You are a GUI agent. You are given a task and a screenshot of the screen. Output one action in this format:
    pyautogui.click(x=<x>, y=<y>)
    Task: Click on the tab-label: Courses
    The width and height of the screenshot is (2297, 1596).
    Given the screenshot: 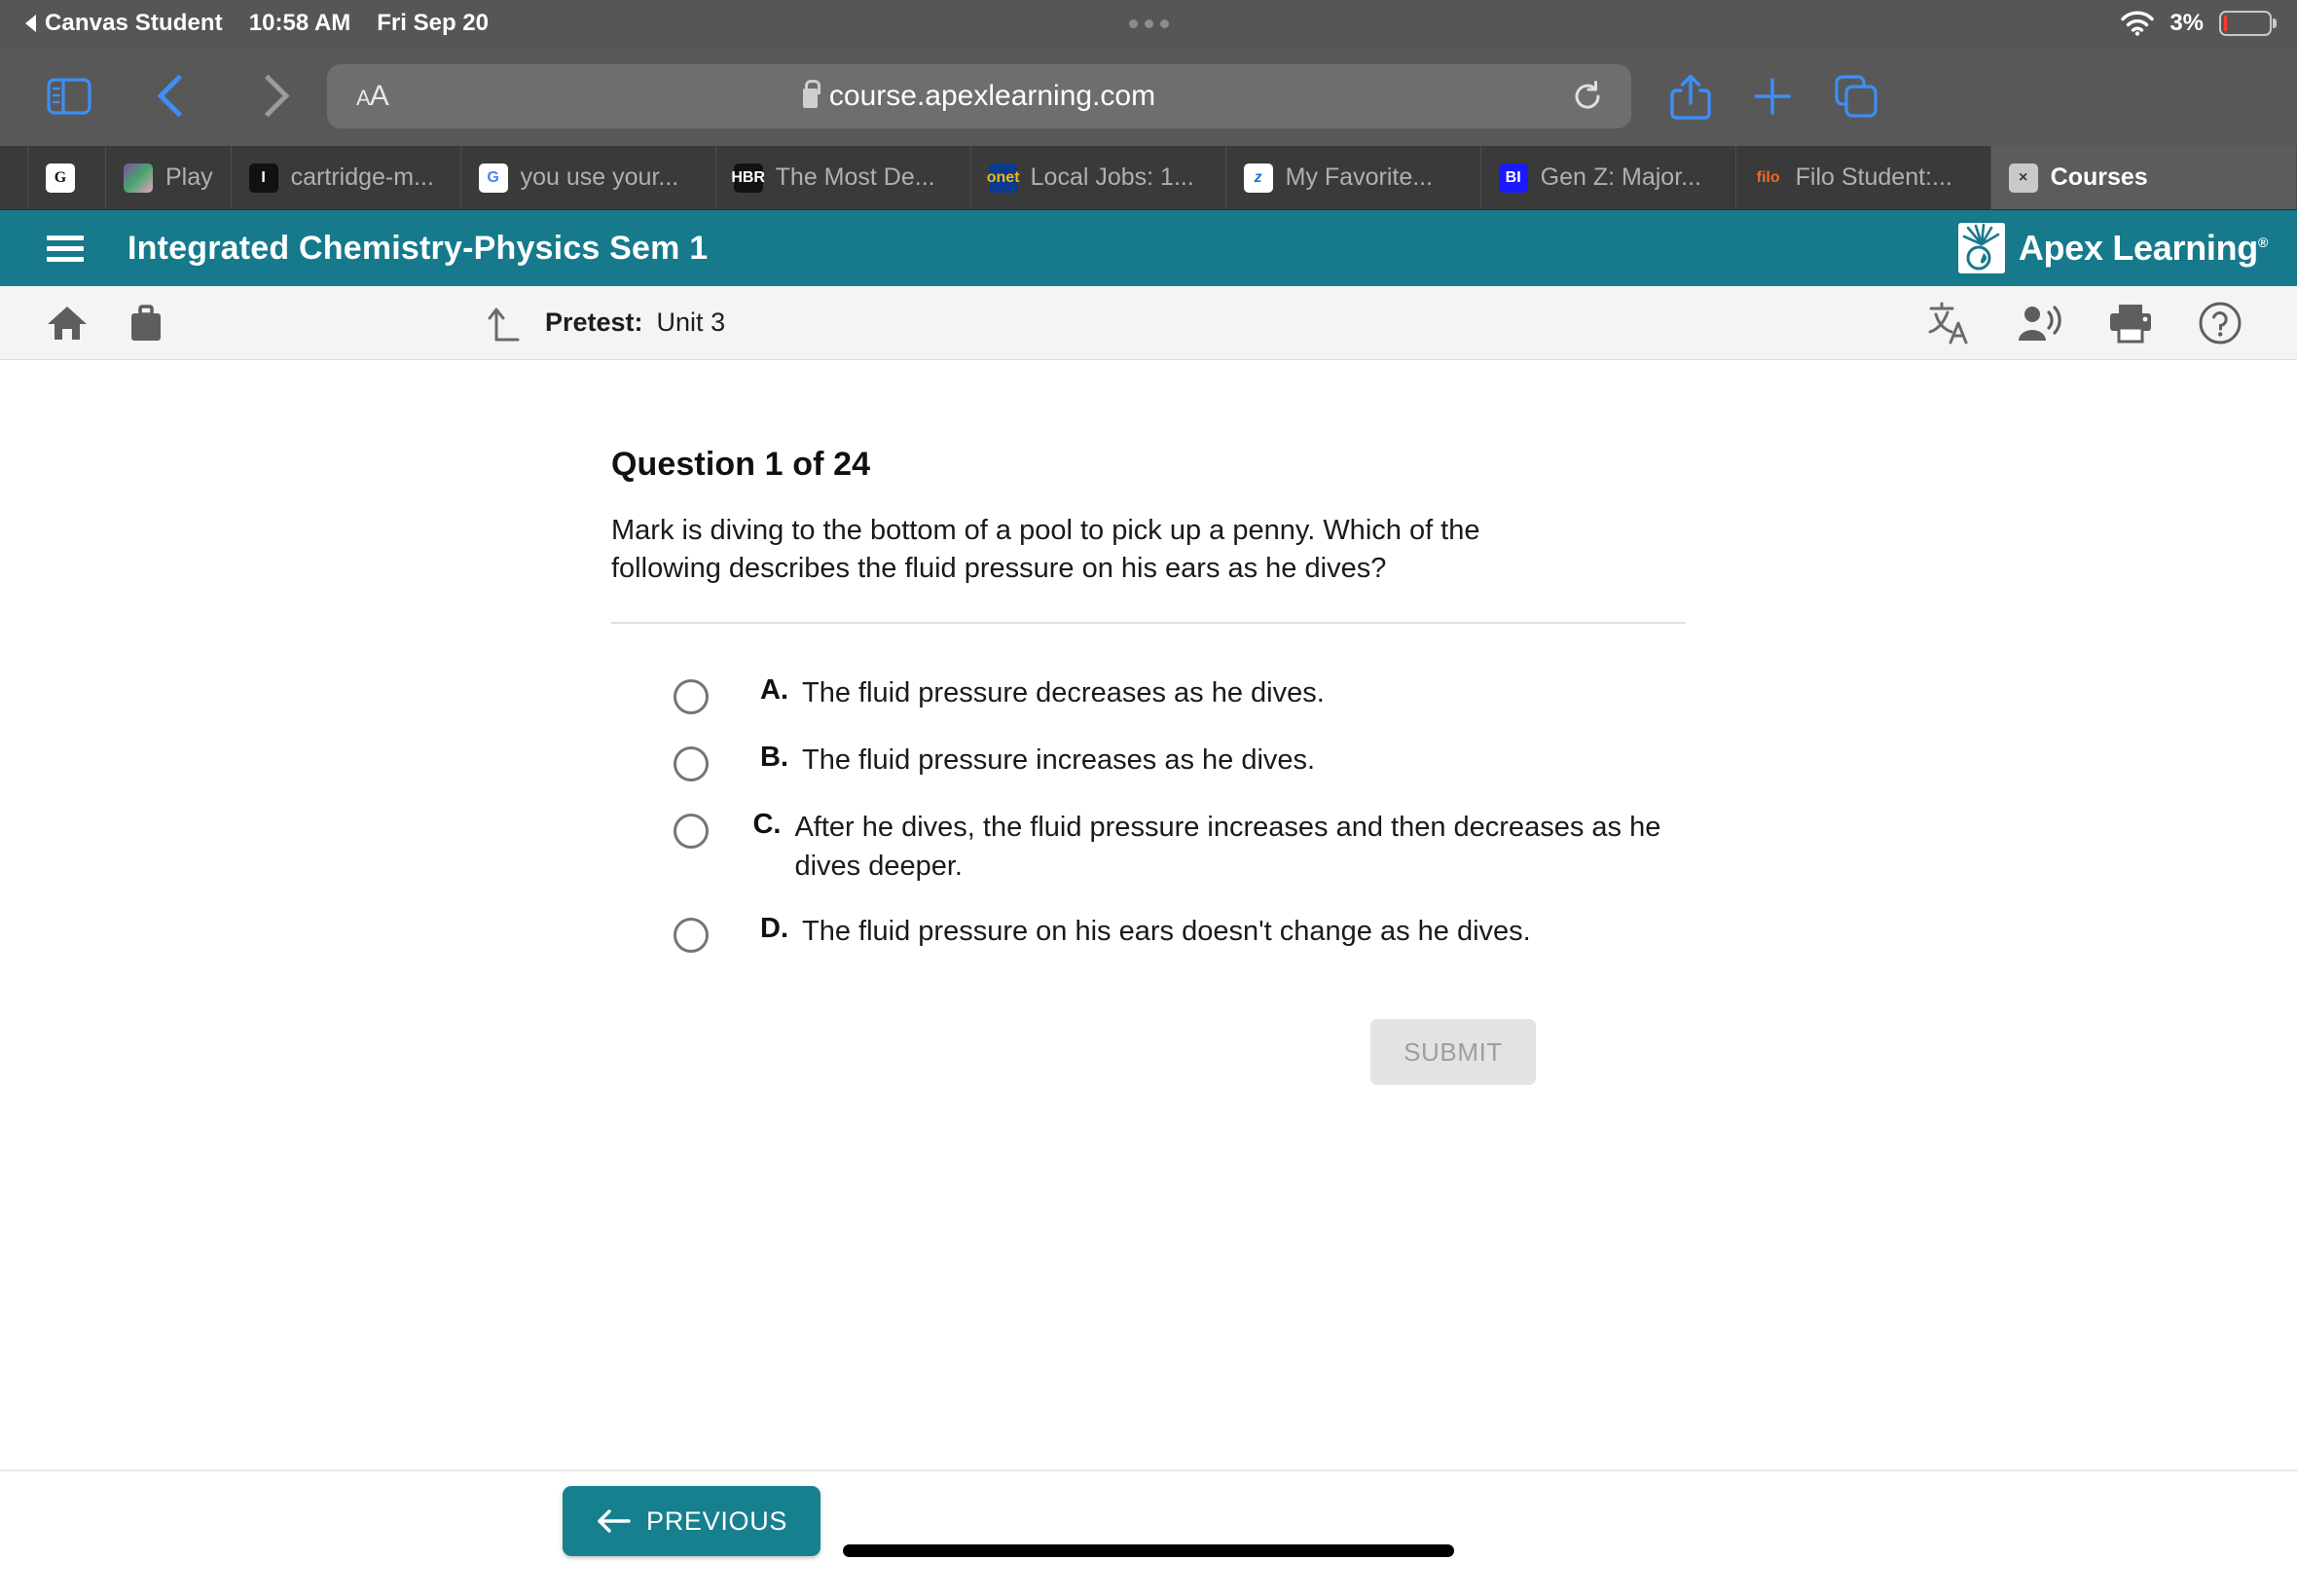 What is the action you would take?
    pyautogui.click(x=2099, y=177)
    